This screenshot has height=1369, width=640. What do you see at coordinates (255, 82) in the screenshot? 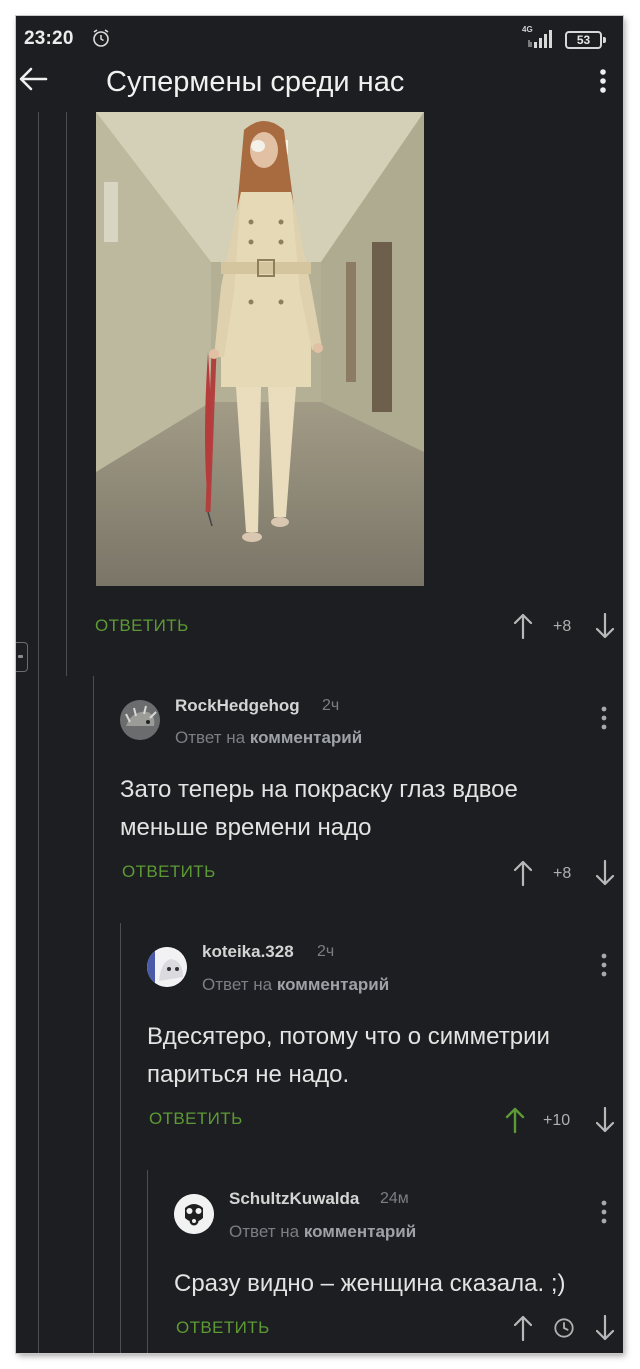
I see `page-title: Супермены среди нас` at bounding box center [255, 82].